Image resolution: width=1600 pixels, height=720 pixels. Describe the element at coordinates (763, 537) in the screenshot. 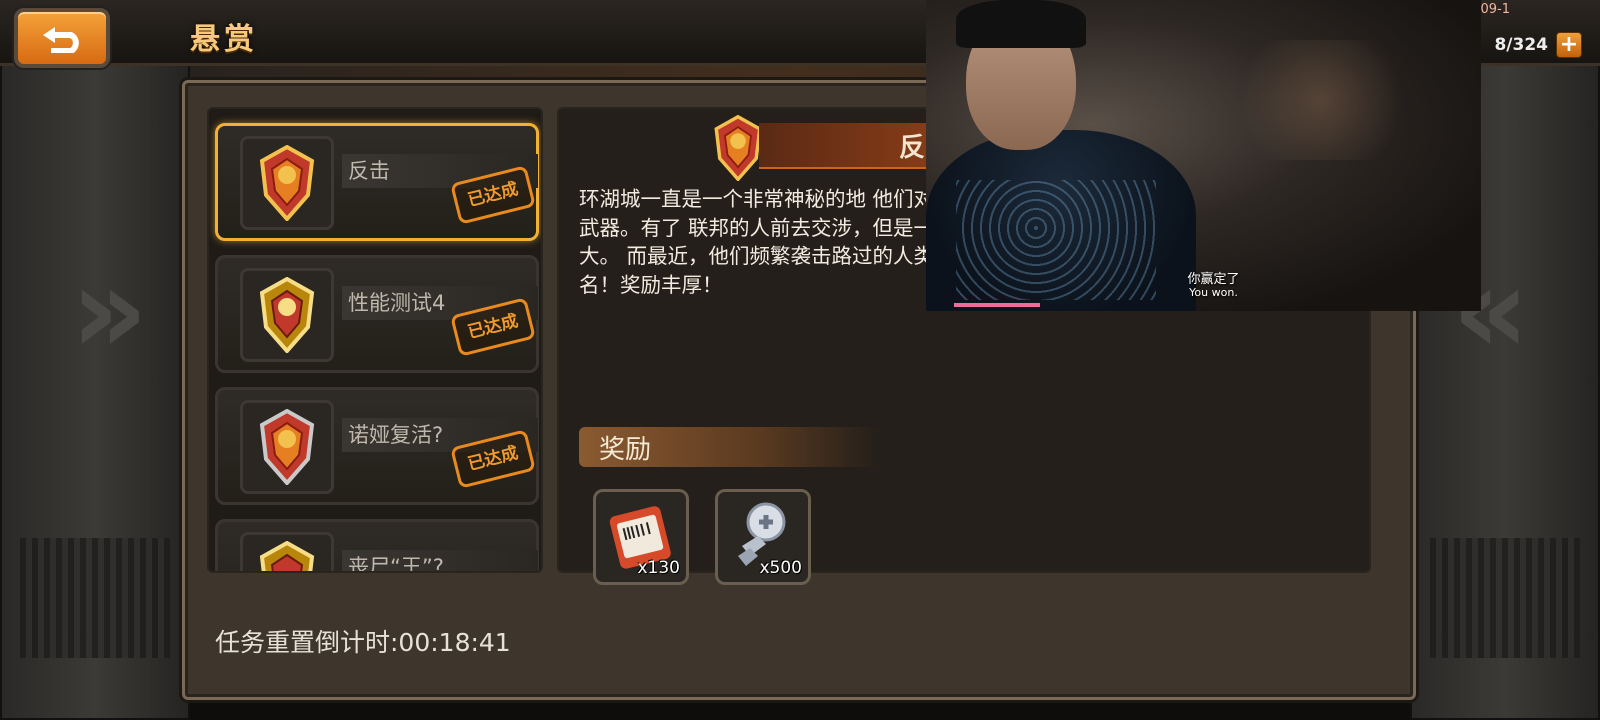

I see `reward-item: x500` at that location.